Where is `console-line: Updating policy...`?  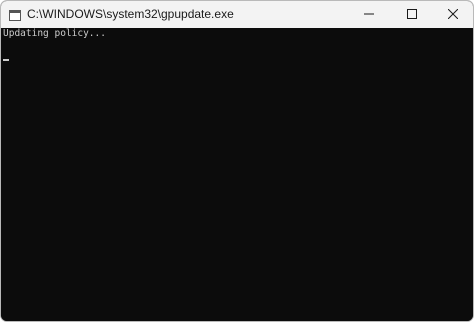 console-line: Updating policy... is located at coordinates (54, 33).